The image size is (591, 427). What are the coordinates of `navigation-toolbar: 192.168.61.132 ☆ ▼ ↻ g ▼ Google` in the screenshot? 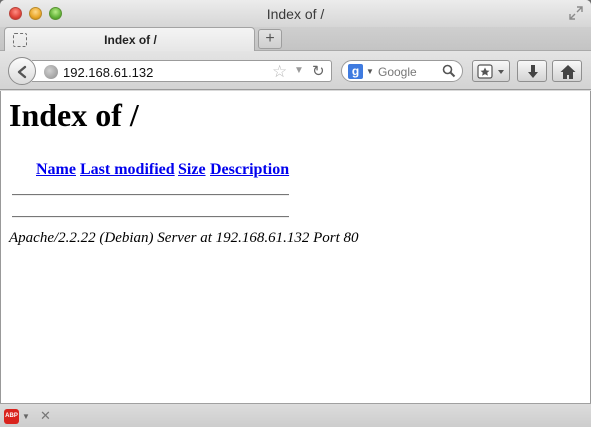 It's located at (295, 70).